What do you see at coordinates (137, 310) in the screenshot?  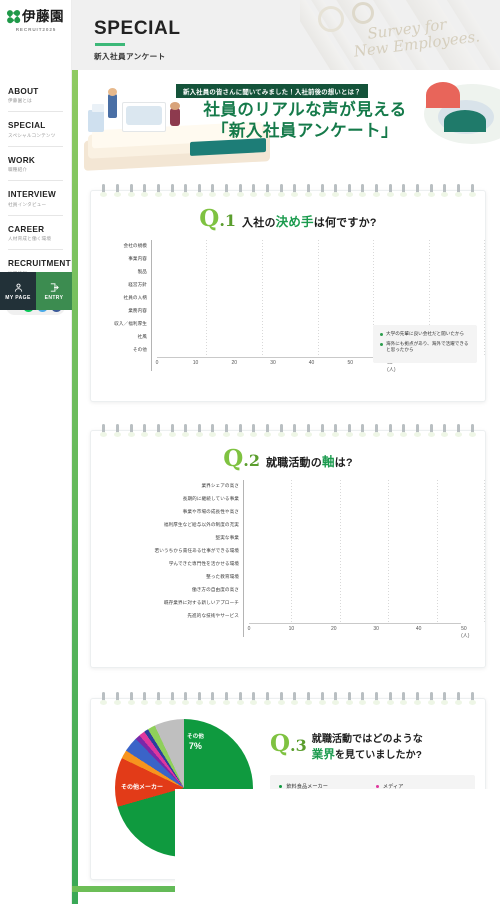 I see `bar-label: 業務内容` at bounding box center [137, 310].